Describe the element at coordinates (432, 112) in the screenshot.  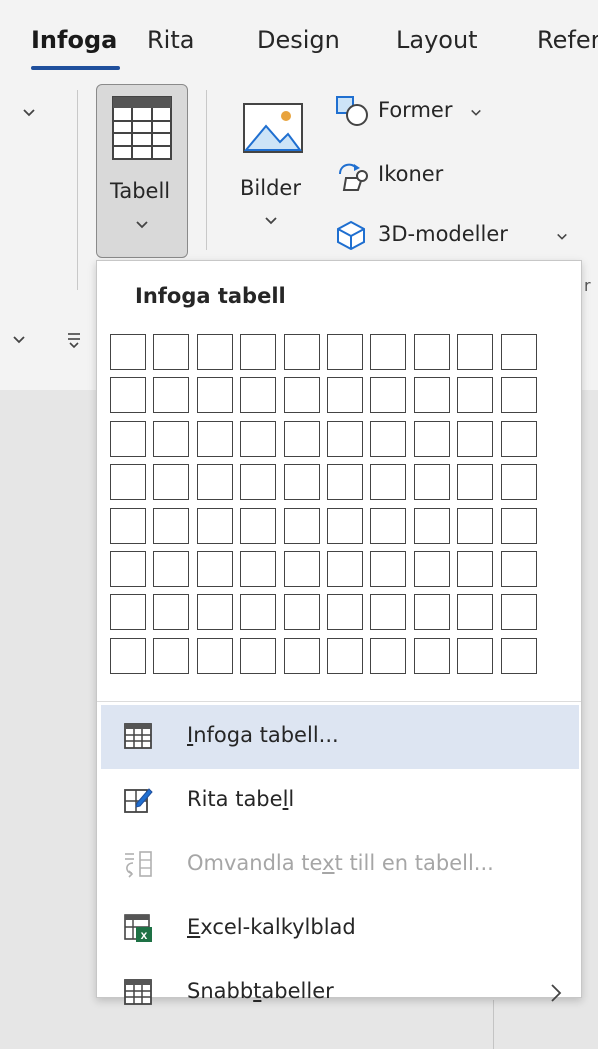
I see `shapes-button: Former` at that location.